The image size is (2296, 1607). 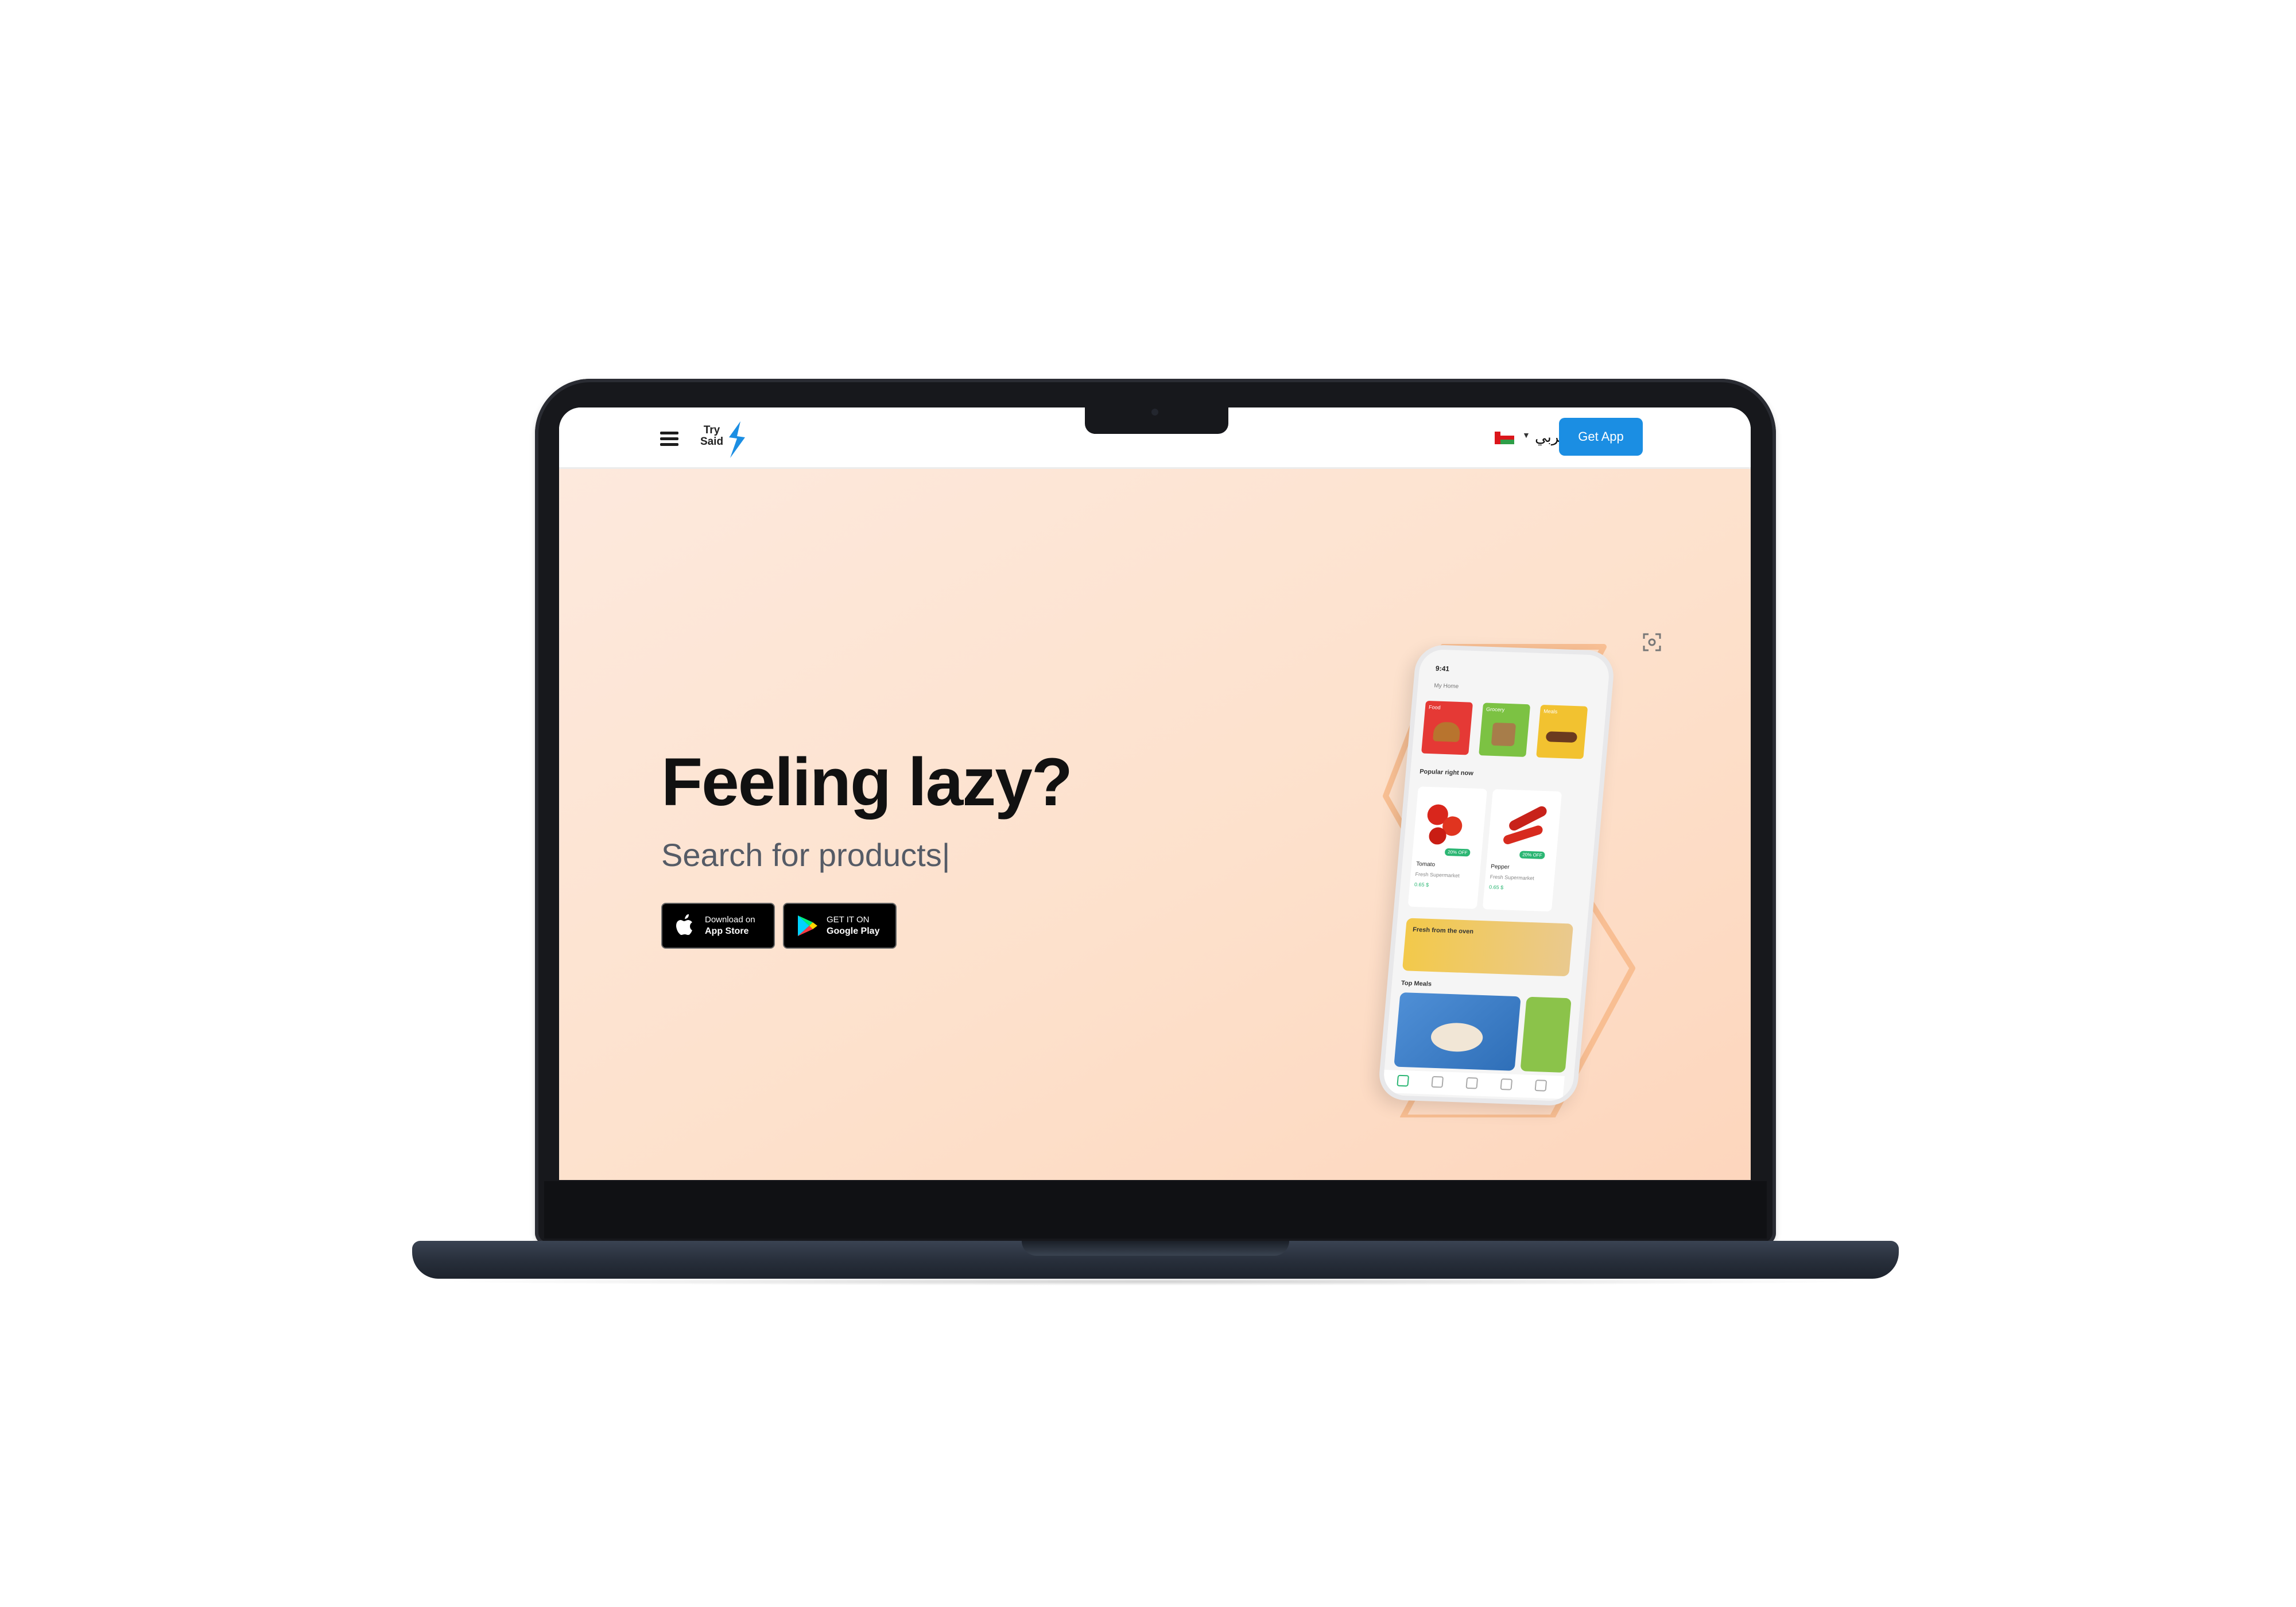 What do you see at coordinates (1155, 1248) in the screenshot?
I see `laptop-hinge` at bounding box center [1155, 1248].